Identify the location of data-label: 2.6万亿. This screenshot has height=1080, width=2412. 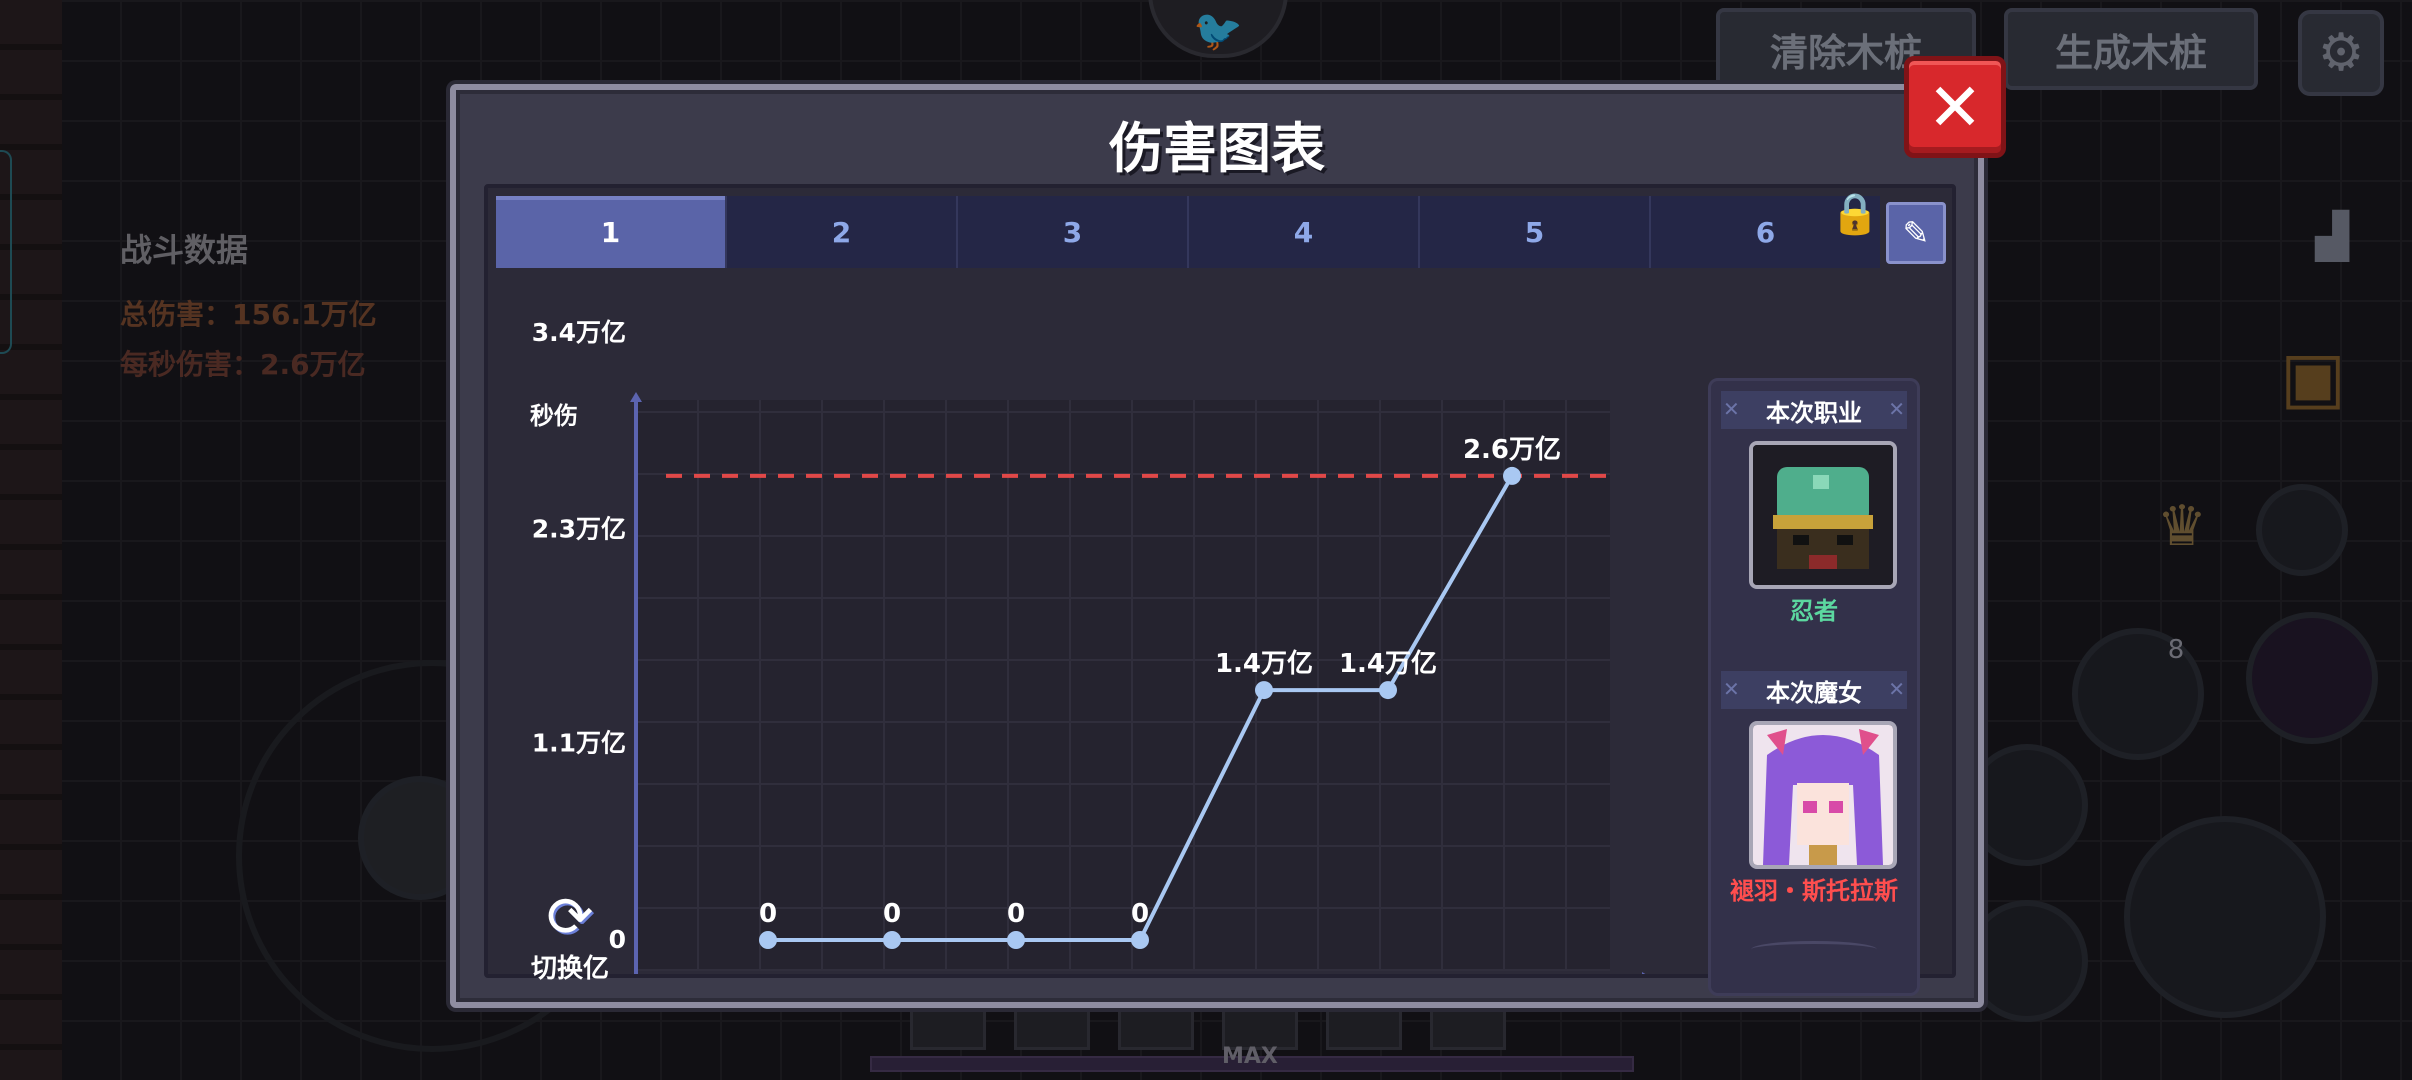
(1512, 450).